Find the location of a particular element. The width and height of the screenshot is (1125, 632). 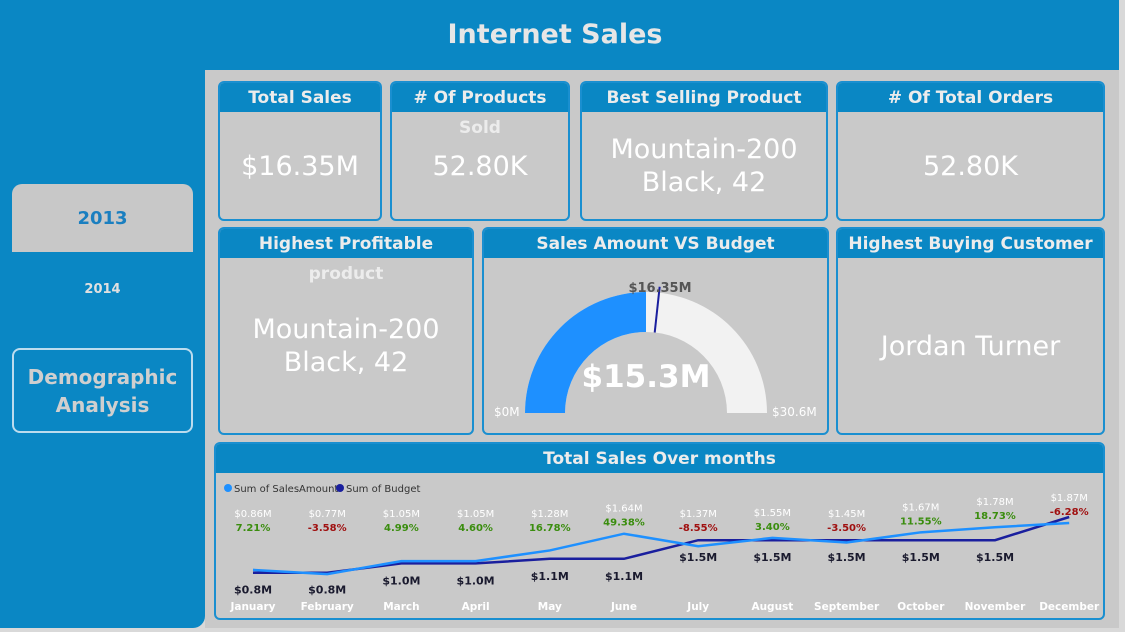

sales-data-label: $1.87M is located at coordinates (1069, 498).